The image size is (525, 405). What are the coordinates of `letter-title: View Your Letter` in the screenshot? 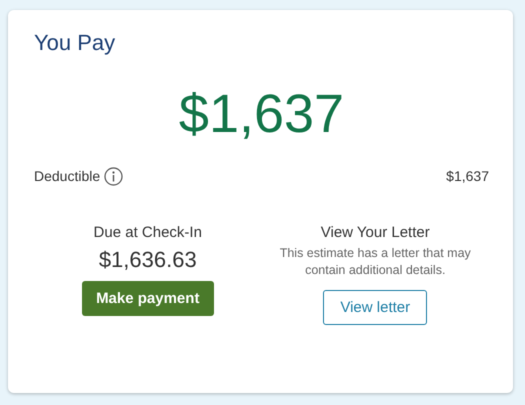 It's located at (375, 232).